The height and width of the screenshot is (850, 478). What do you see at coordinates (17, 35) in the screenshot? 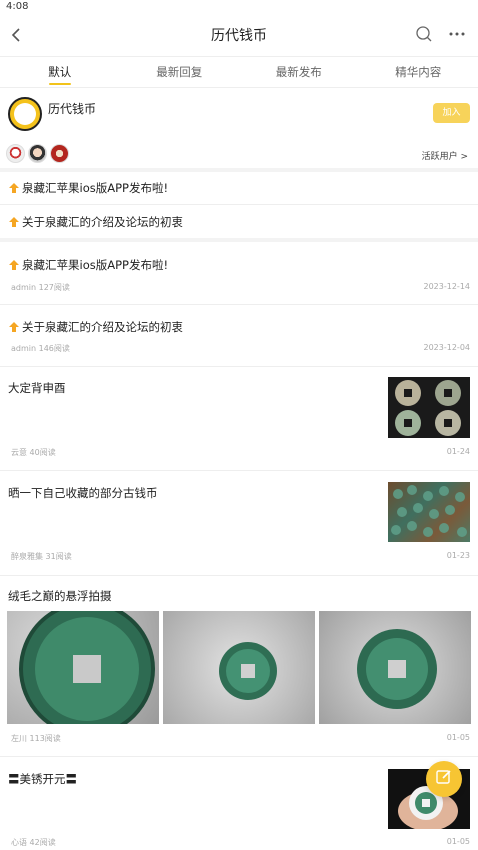
I see `back-icon` at bounding box center [17, 35].